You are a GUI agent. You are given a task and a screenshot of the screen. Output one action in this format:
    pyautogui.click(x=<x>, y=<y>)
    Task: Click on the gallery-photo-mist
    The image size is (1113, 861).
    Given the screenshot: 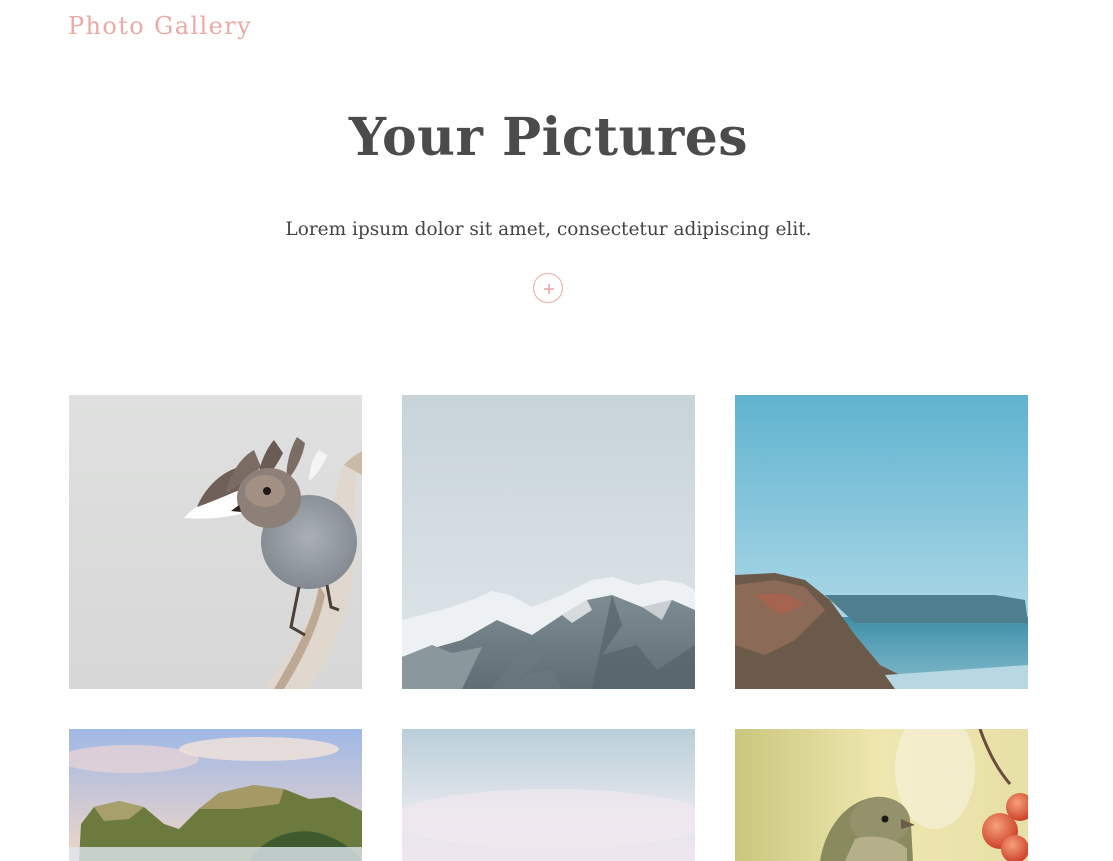 What is the action you would take?
    pyautogui.click(x=548, y=795)
    